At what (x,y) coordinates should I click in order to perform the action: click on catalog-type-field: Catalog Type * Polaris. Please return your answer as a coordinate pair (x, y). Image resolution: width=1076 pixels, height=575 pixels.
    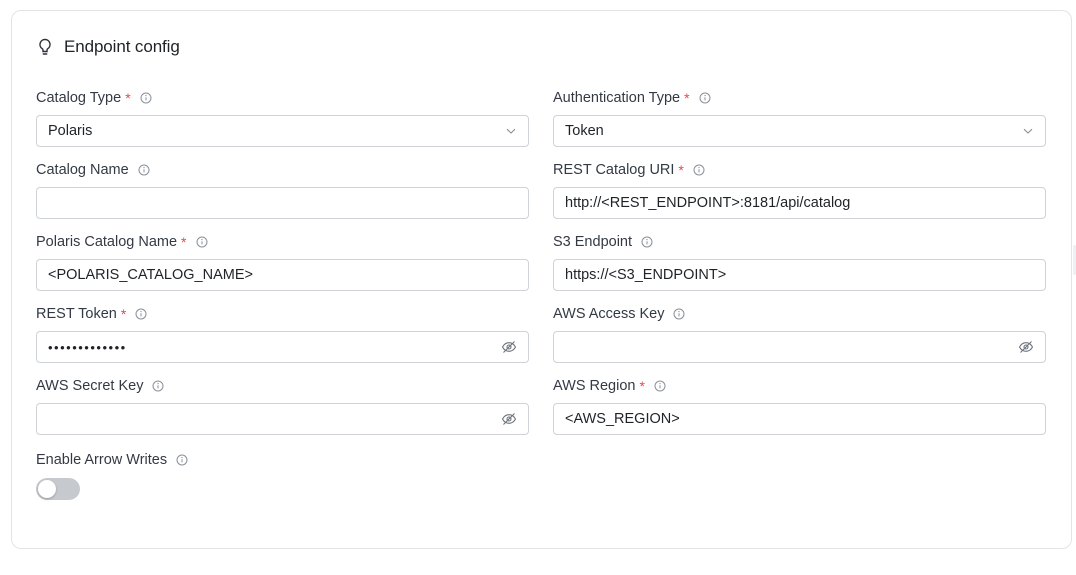
    Looking at the image, I should click on (282, 118).